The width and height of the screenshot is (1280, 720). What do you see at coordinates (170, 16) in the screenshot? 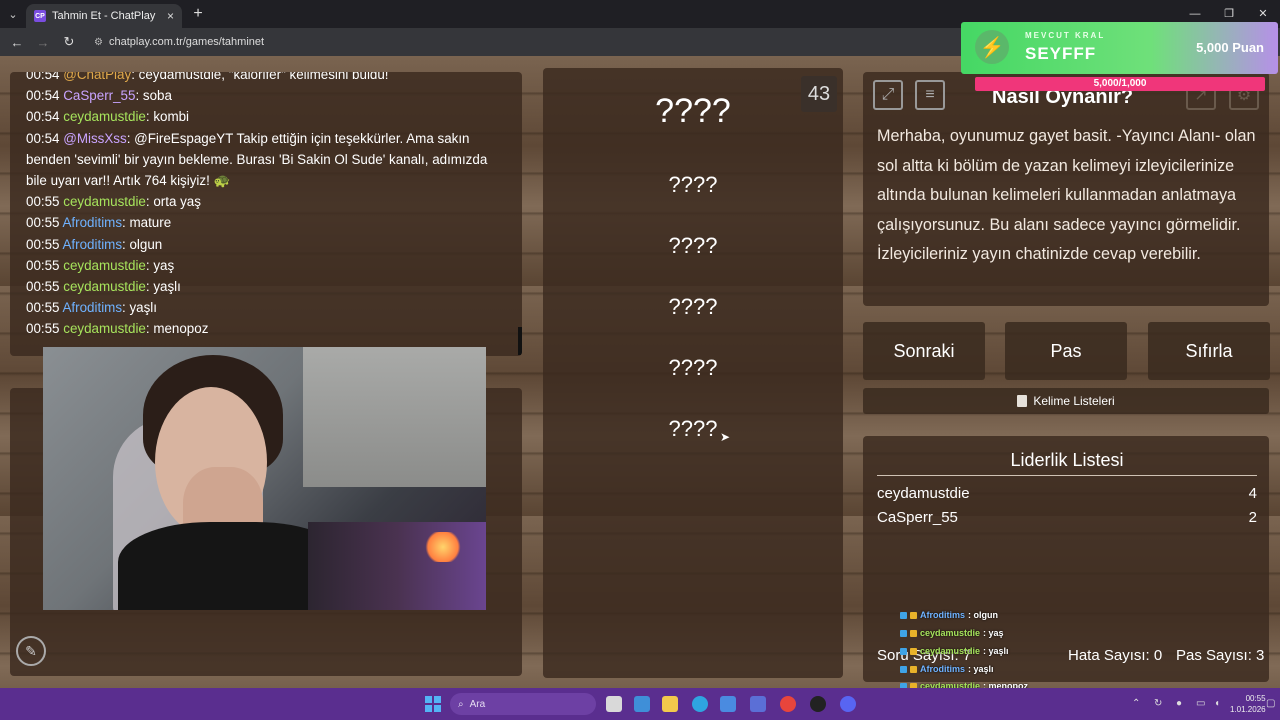
I see `tab-close-icon: ×` at bounding box center [170, 16].